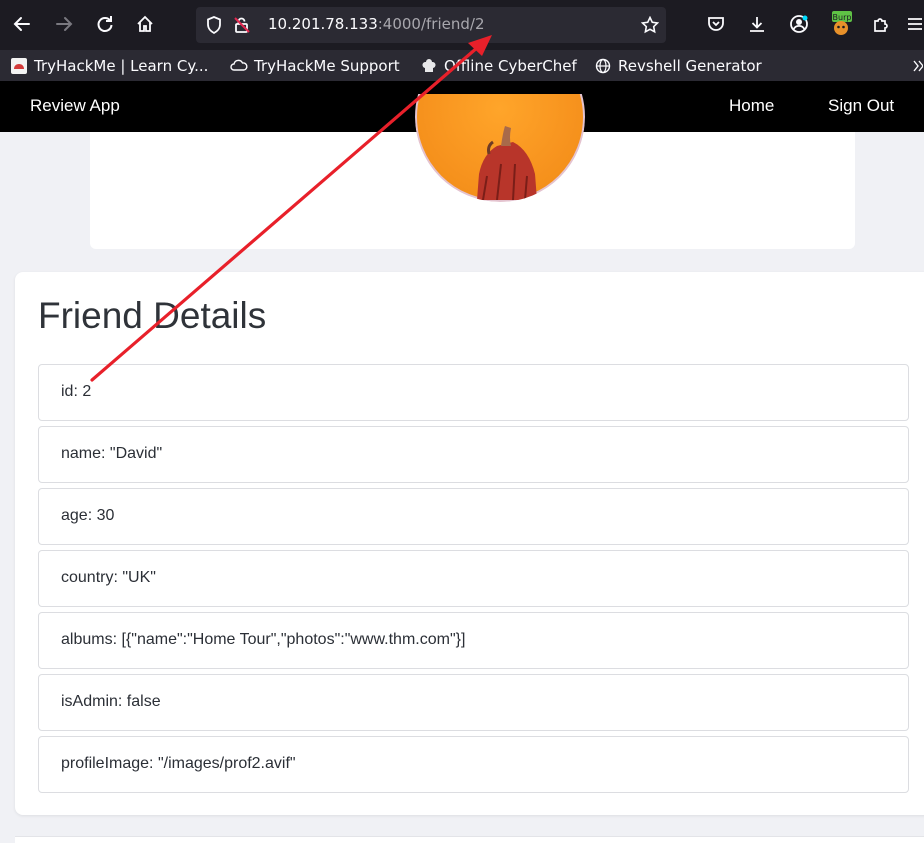 The width and height of the screenshot is (924, 843). I want to click on profile-avatar-image, so click(500, 148).